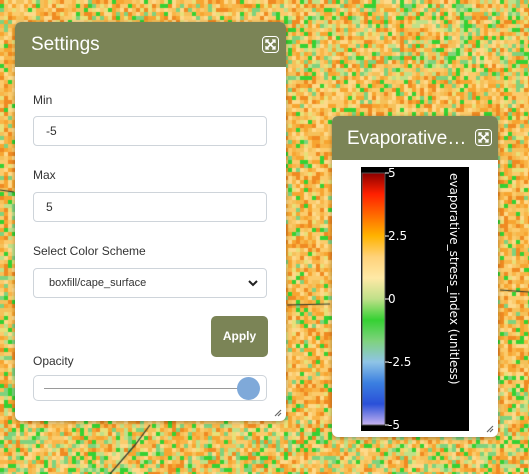 Image resolution: width=529 pixels, height=474 pixels. I want to click on max-label: Max, so click(44, 175).